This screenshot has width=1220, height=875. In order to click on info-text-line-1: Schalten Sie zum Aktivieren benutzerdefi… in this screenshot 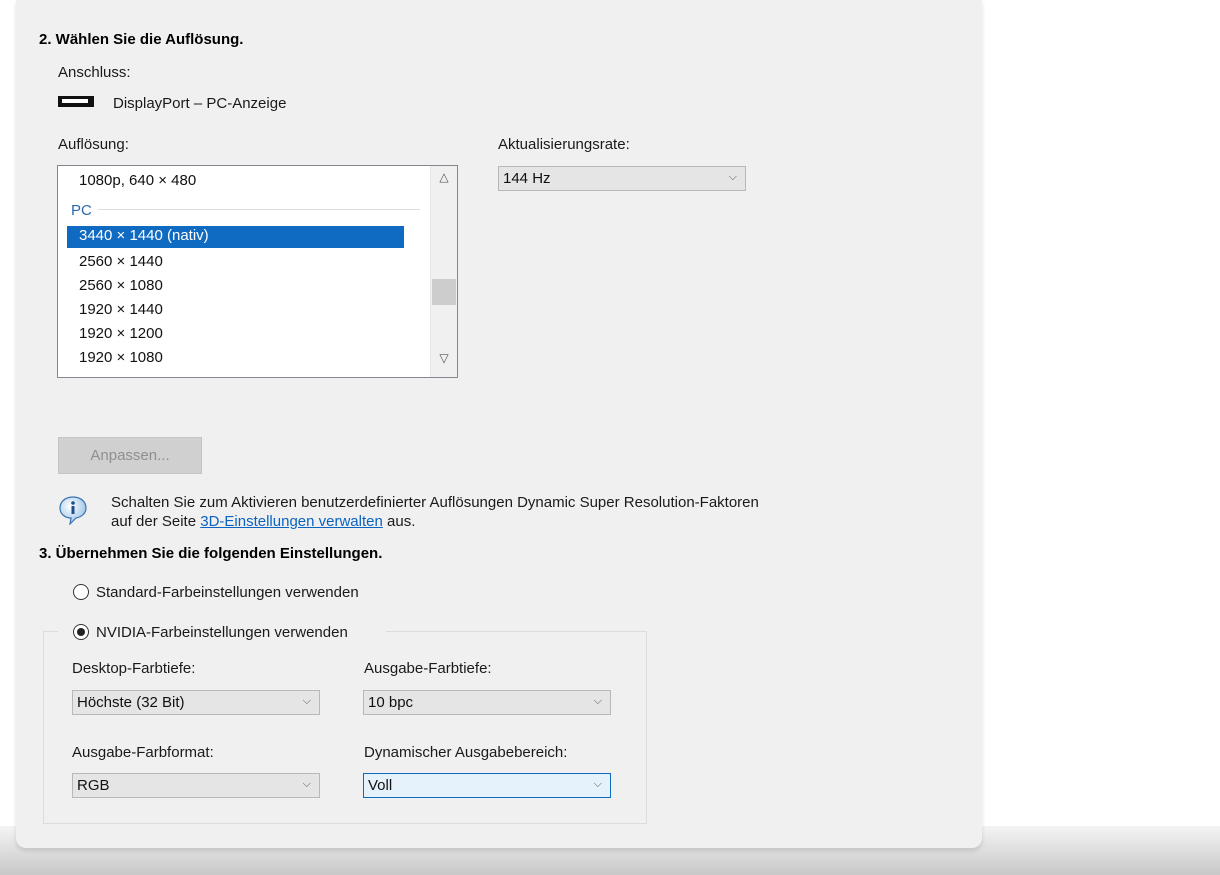, I will do `click(435, 502)`.